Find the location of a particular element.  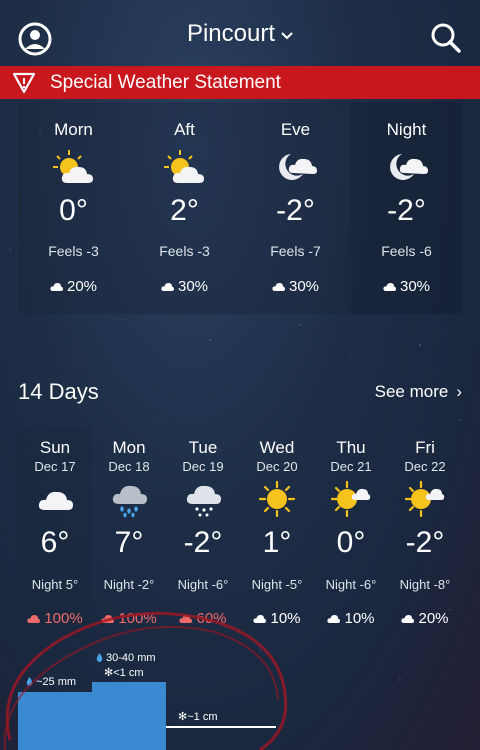

weather-alert-banner: Special Weather Statement is located at coordinates (240, 82).